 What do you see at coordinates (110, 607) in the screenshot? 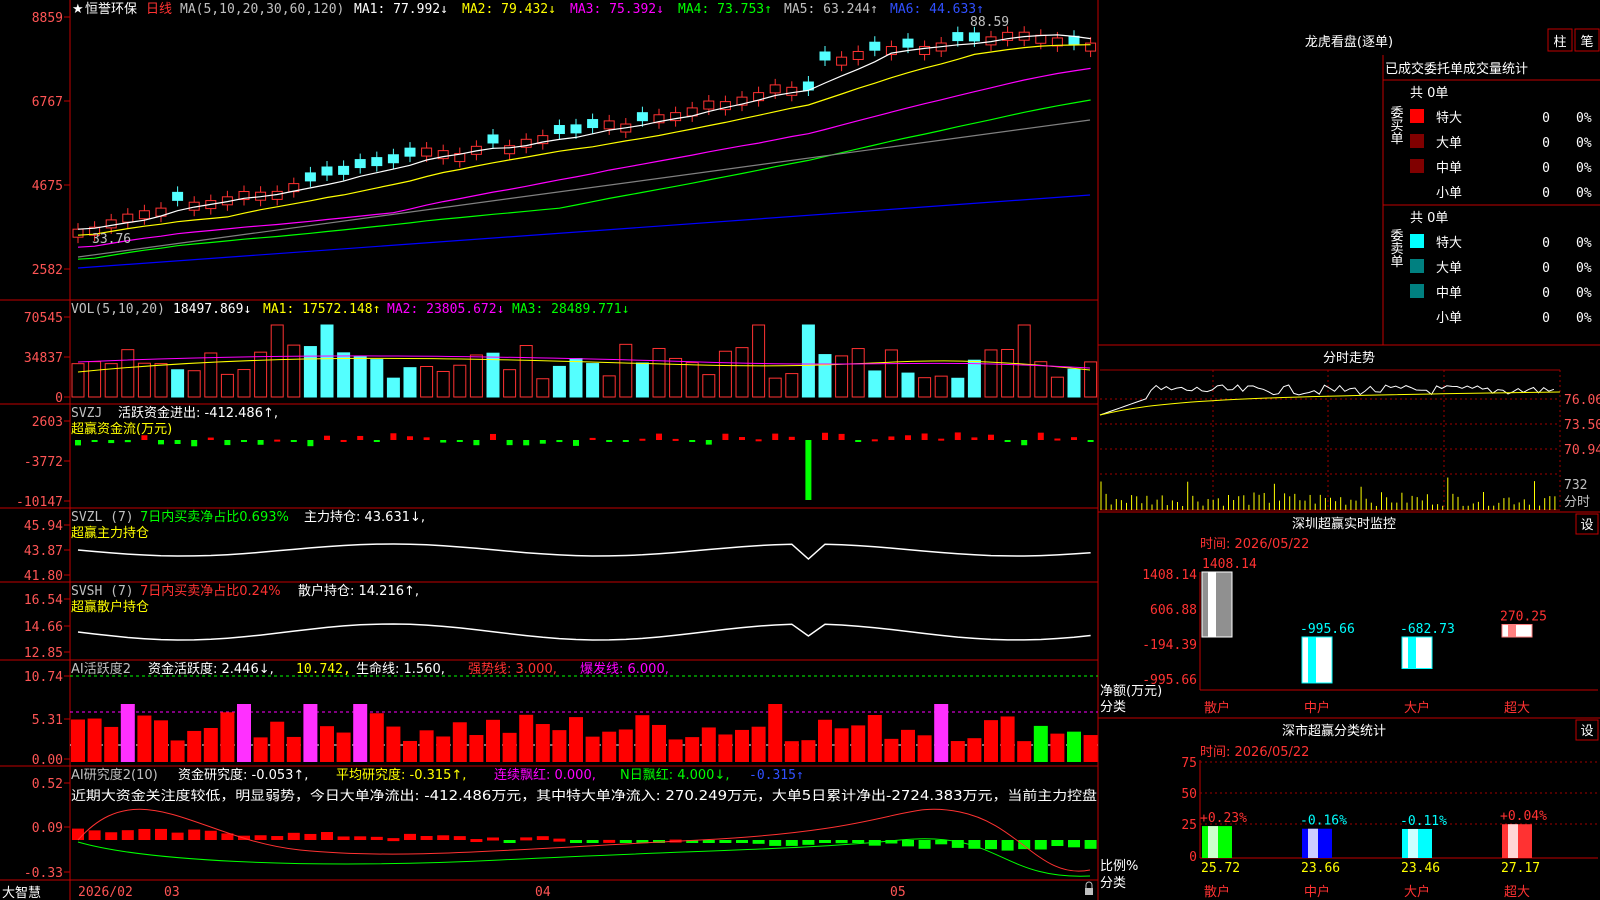
I see `svsh-sub: 超赢散户持仓` at bounding box center [110, 607].